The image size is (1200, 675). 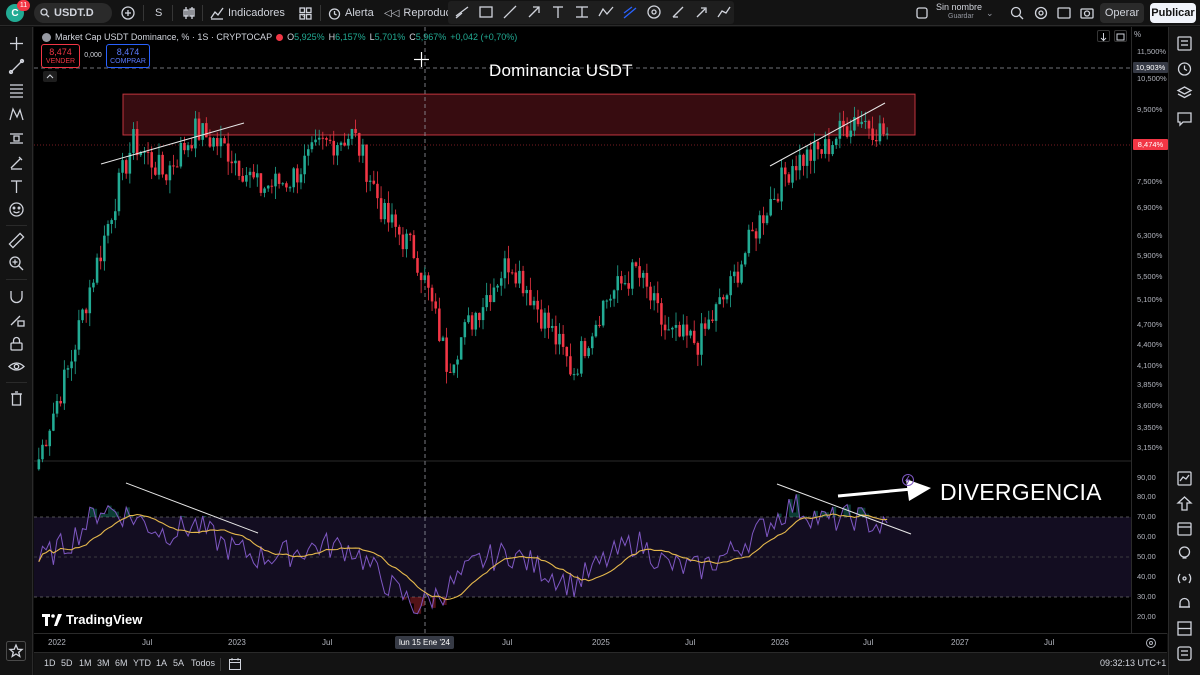 I want to click on alarm-clock-icon, so click(x=1184, y=68).